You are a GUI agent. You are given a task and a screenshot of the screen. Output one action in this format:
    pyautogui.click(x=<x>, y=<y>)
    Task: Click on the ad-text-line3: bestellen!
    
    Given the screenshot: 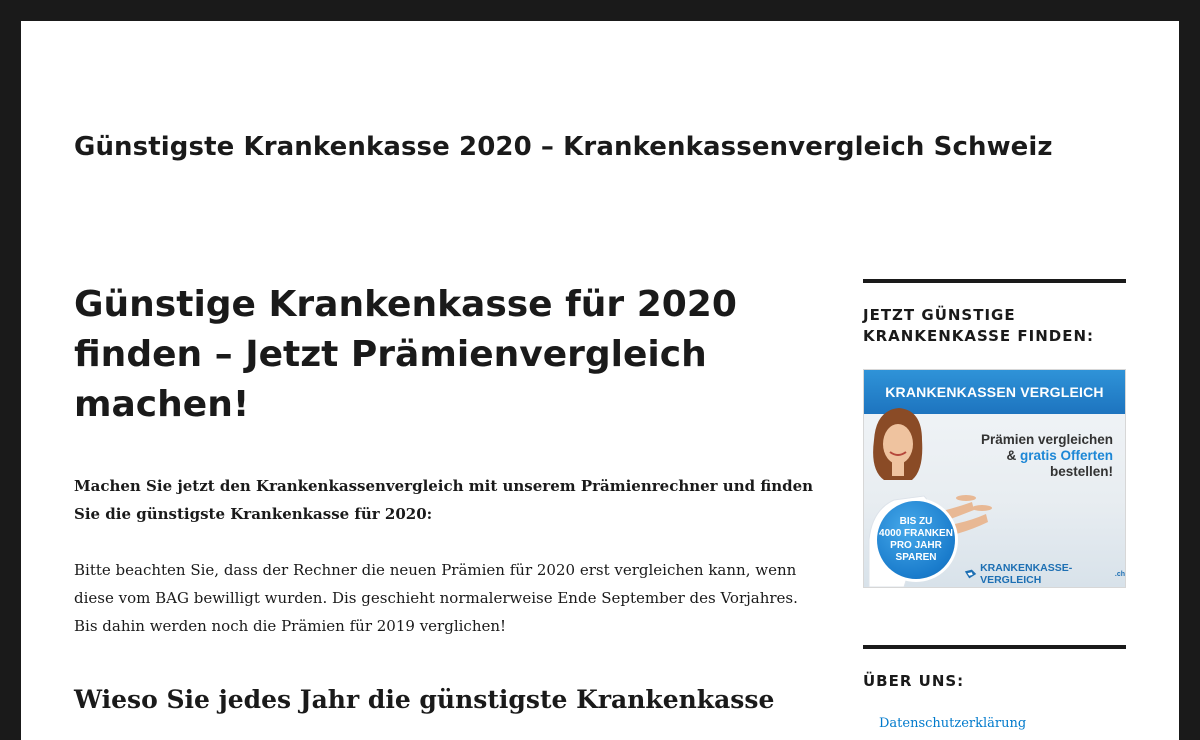 What is the action you would take?
    pyautogui.click(x=1081, y=471)
    